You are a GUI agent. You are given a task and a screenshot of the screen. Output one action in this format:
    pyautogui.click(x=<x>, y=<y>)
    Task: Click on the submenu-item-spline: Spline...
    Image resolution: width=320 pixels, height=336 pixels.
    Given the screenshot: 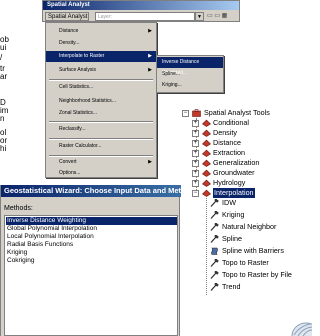 What is the action you would take?
    pyautogui.click(x=190, y=74)
    